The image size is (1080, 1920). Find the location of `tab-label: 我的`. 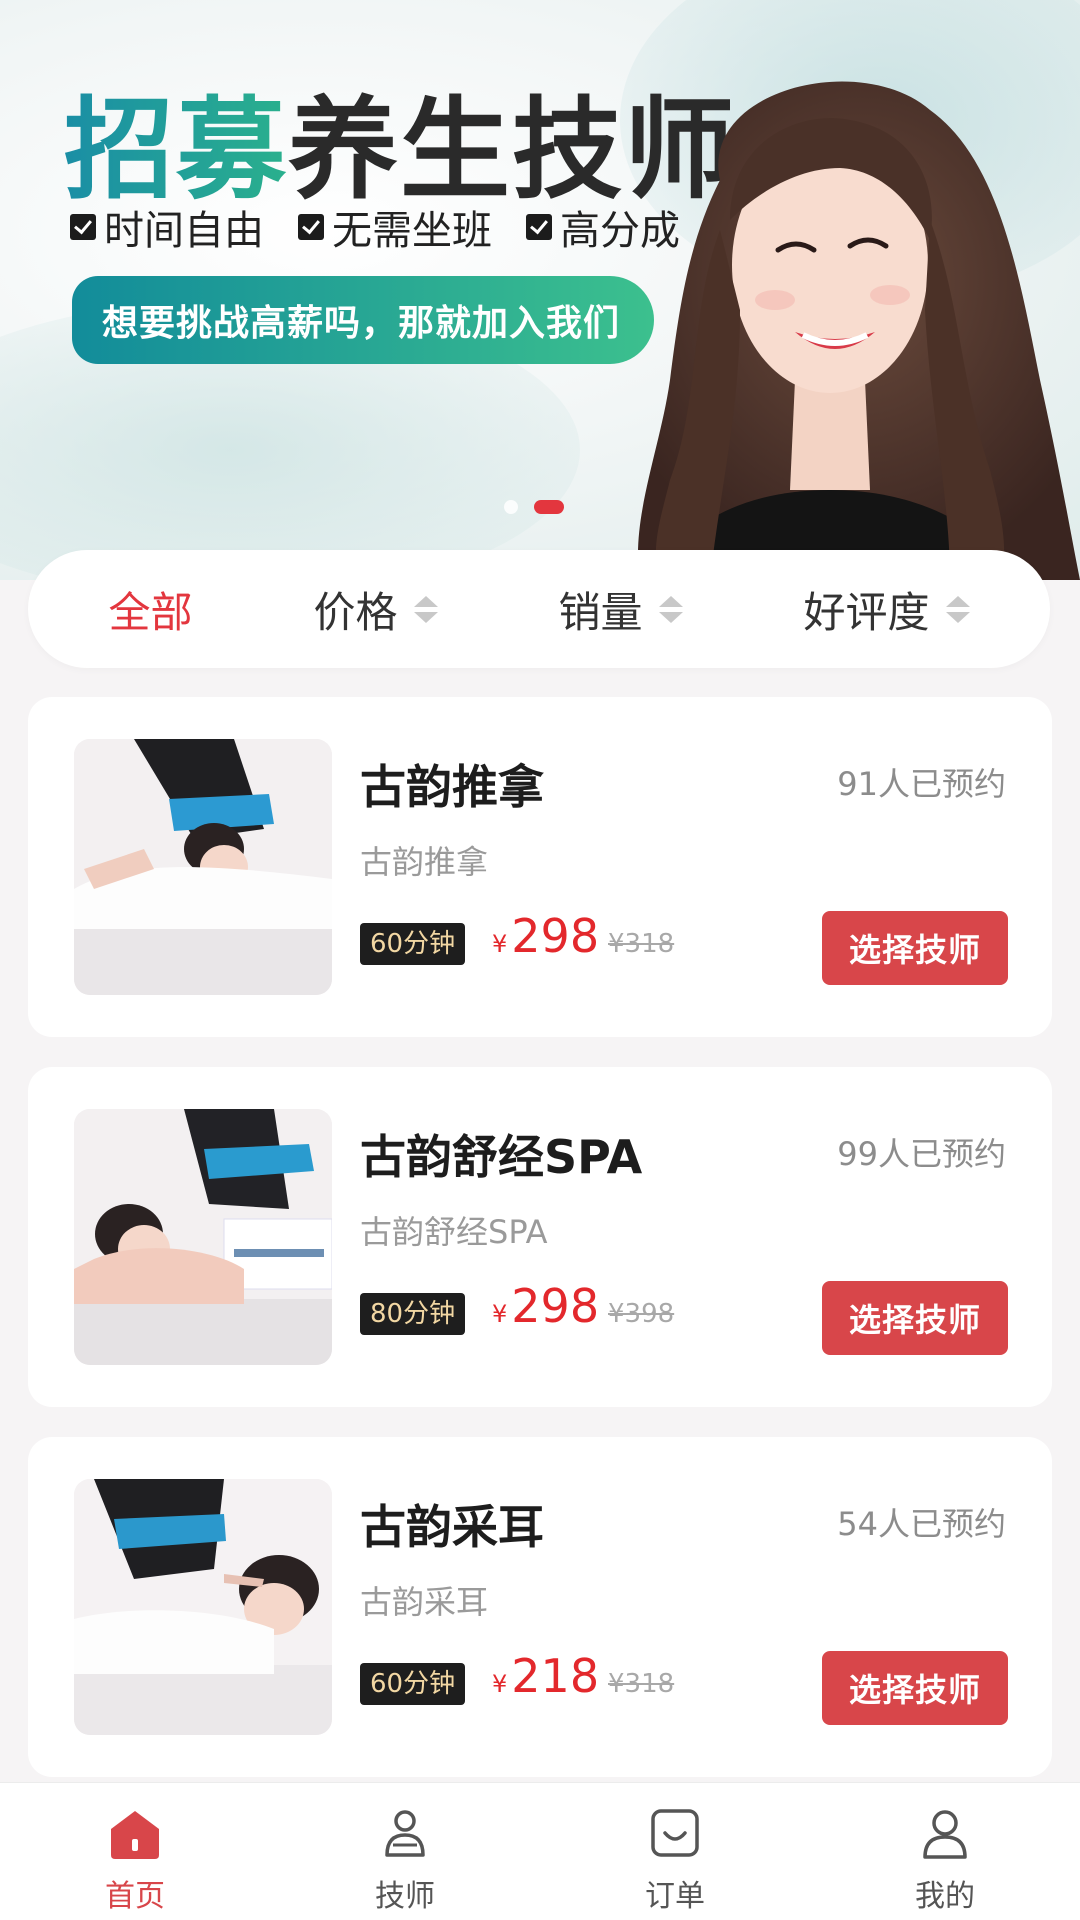

tab-label: 我的 is located at coordinates (945, 1896).